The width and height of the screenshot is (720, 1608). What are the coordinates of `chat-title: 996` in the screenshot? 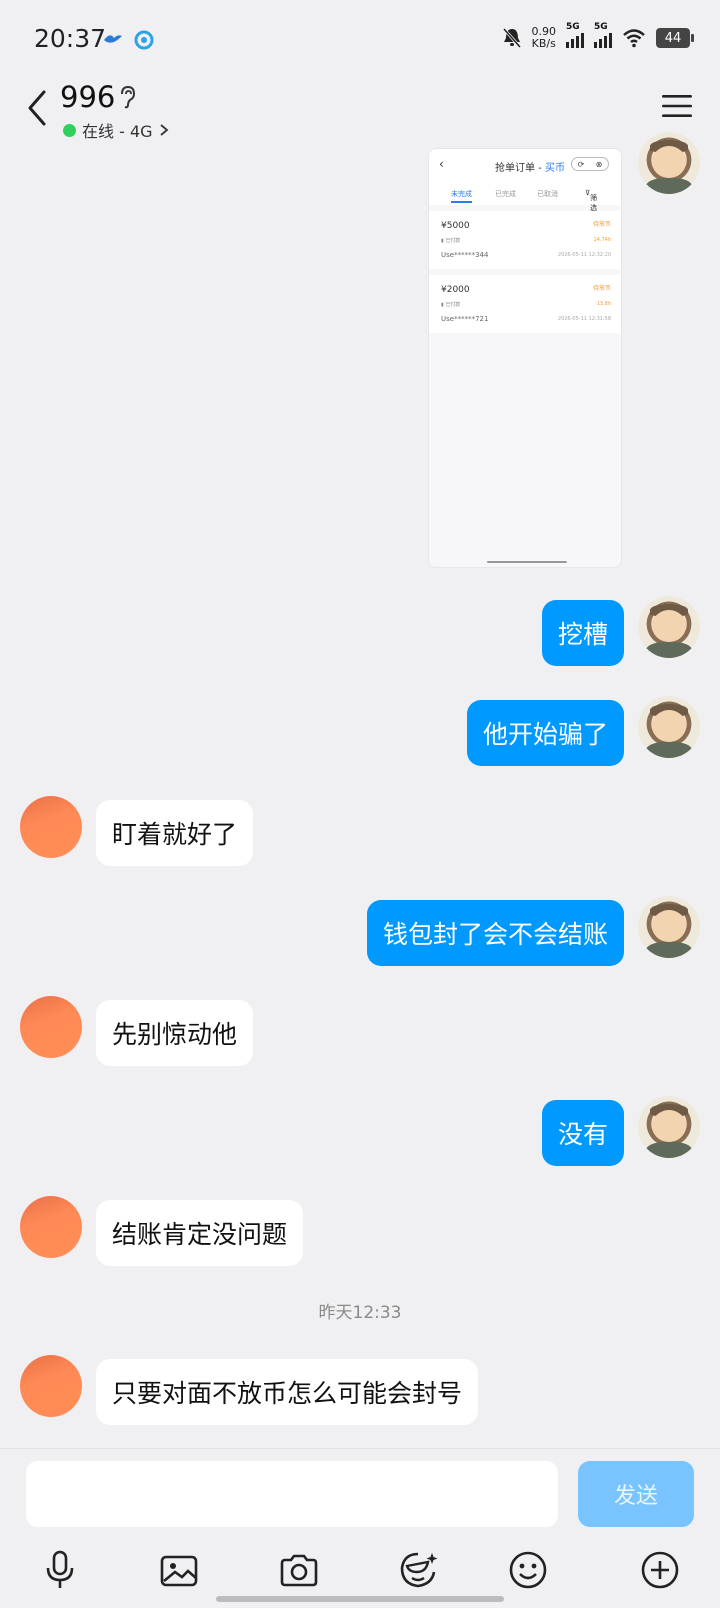 It's located at (87, 97).